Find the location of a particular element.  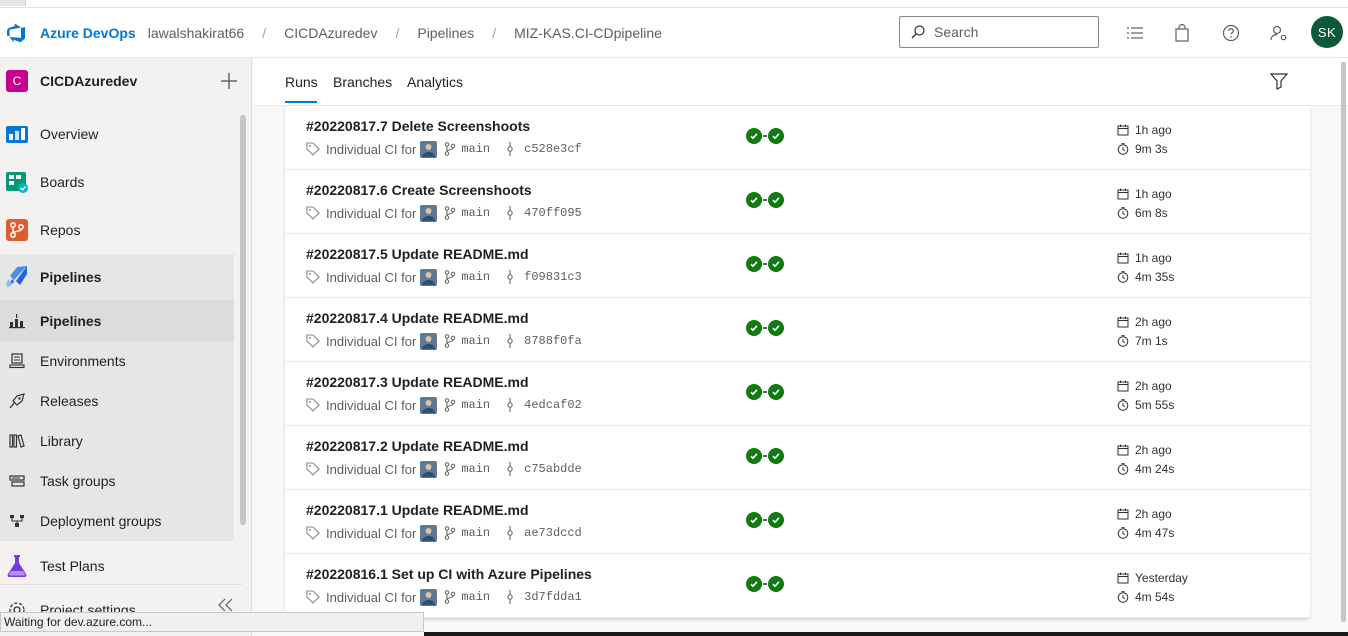

sidebar-item-library: Library is located at coordinates (117, 441).